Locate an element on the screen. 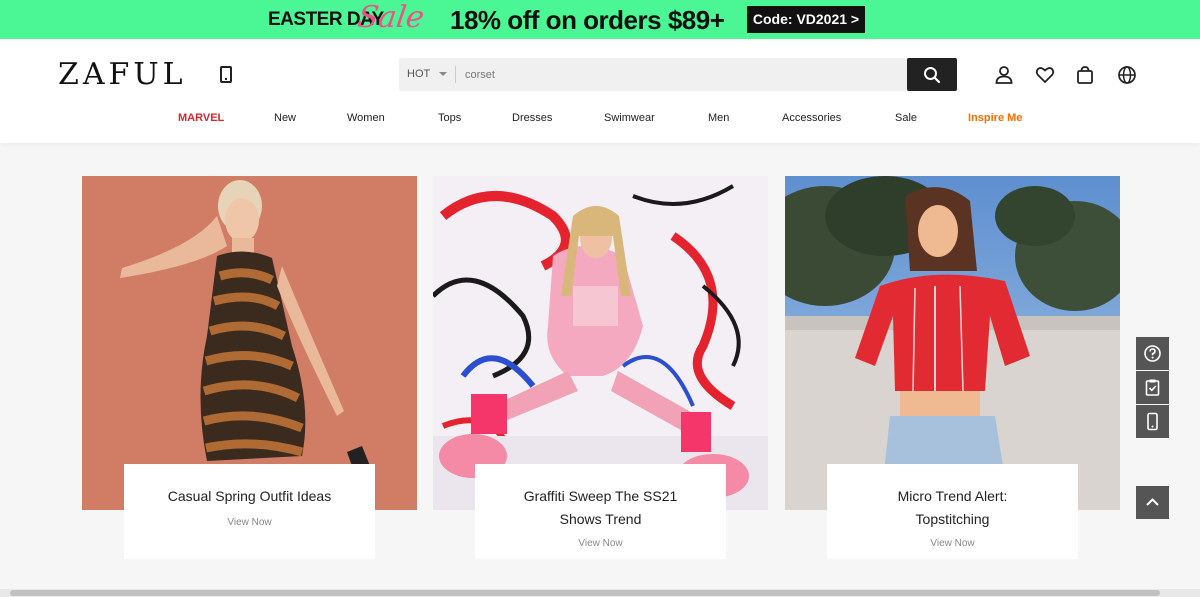  article-title-line-1: Graffiti Sweep The SS21 is located at coordinates (600, 486).